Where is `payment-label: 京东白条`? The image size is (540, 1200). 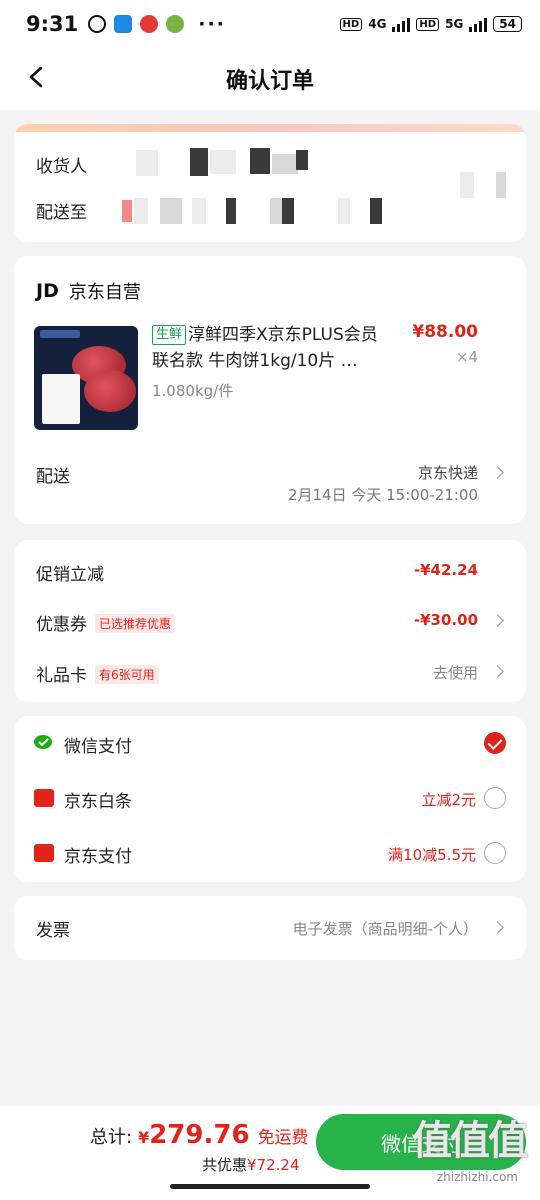
payment-label: 京东白条 is located at coordinates (98, 802).